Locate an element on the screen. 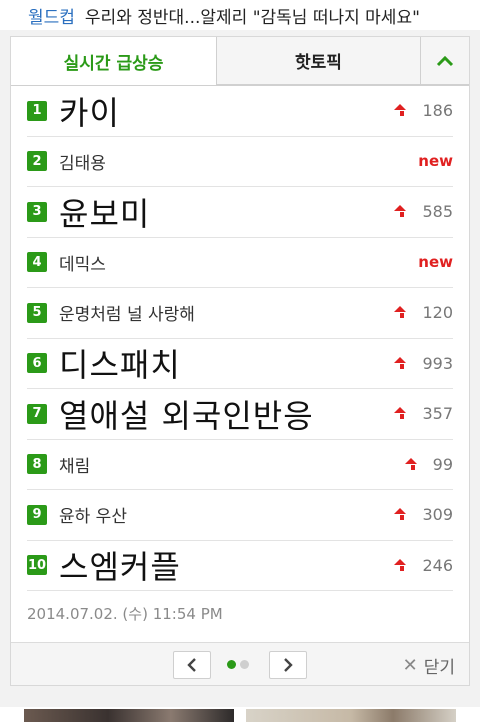 The width and height of the screenshot is (480, 722). ranking-row: 8 채림 99 is located at coordinates (240, 465).